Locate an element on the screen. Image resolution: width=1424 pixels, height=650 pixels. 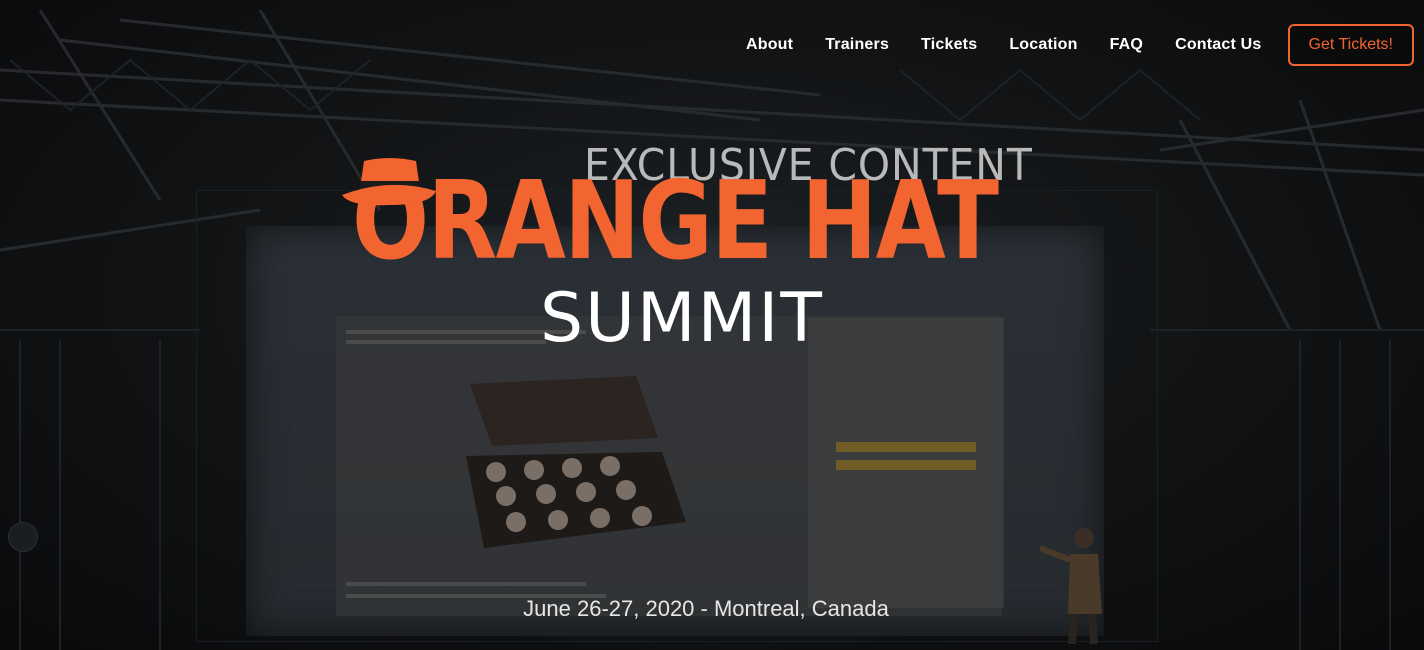
orange-hat-icon is located at coordinates (389, 182).